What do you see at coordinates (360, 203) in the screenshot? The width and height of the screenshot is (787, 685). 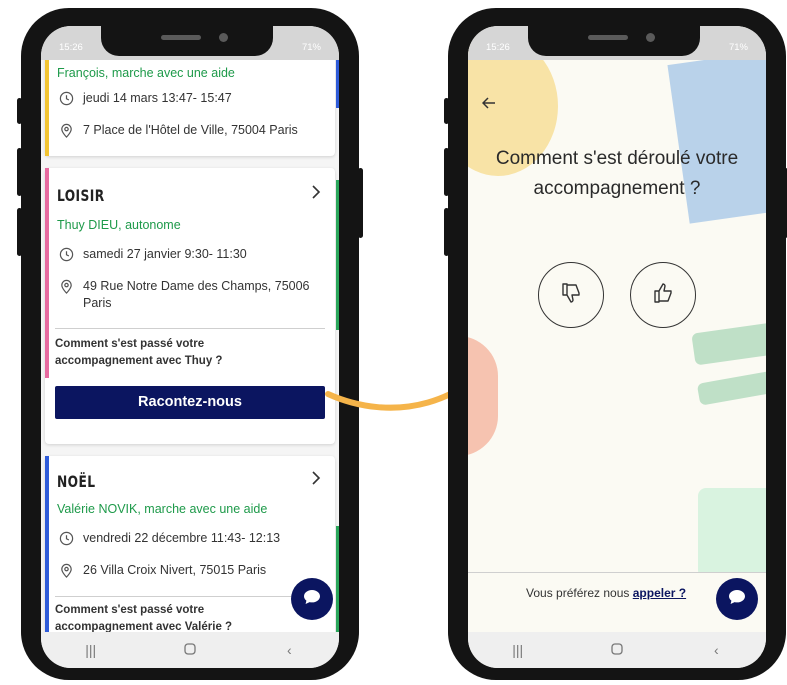 I see `phone-power-button` at bounding box center [360, 203].